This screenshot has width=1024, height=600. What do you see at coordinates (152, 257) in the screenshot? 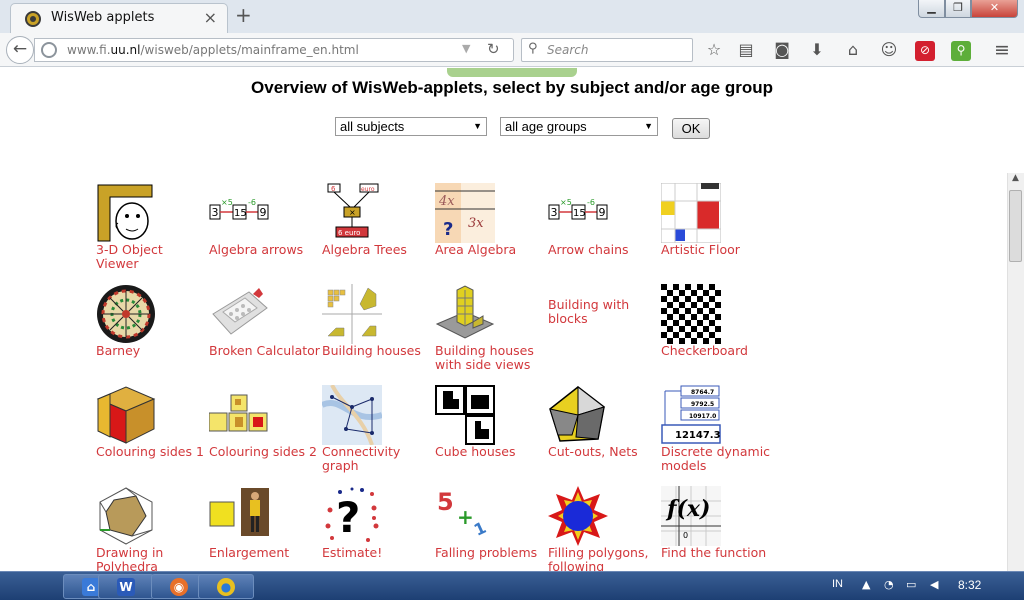
I see `applet-label: 3-D Object Viewer` at bounding box center [152, 257].